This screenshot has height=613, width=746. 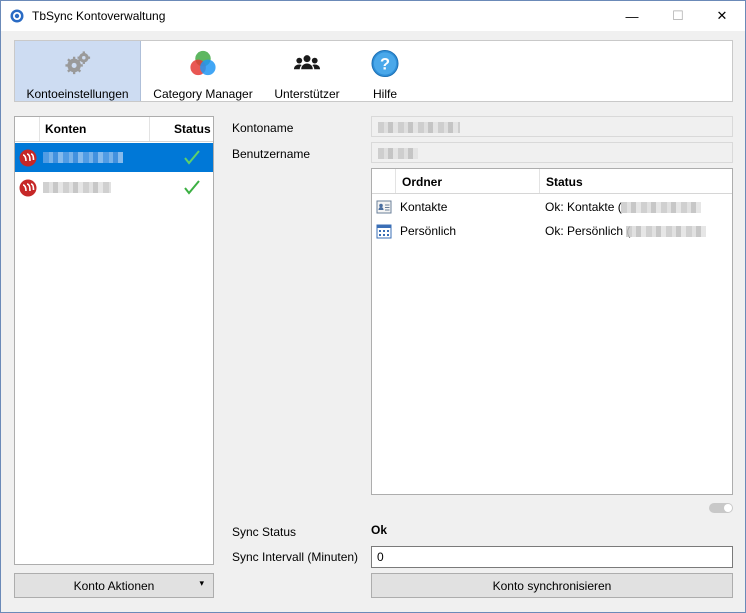 I want to click on folder-row: Kontakte Ok: Kontakte (, so click(x=552, y=207).